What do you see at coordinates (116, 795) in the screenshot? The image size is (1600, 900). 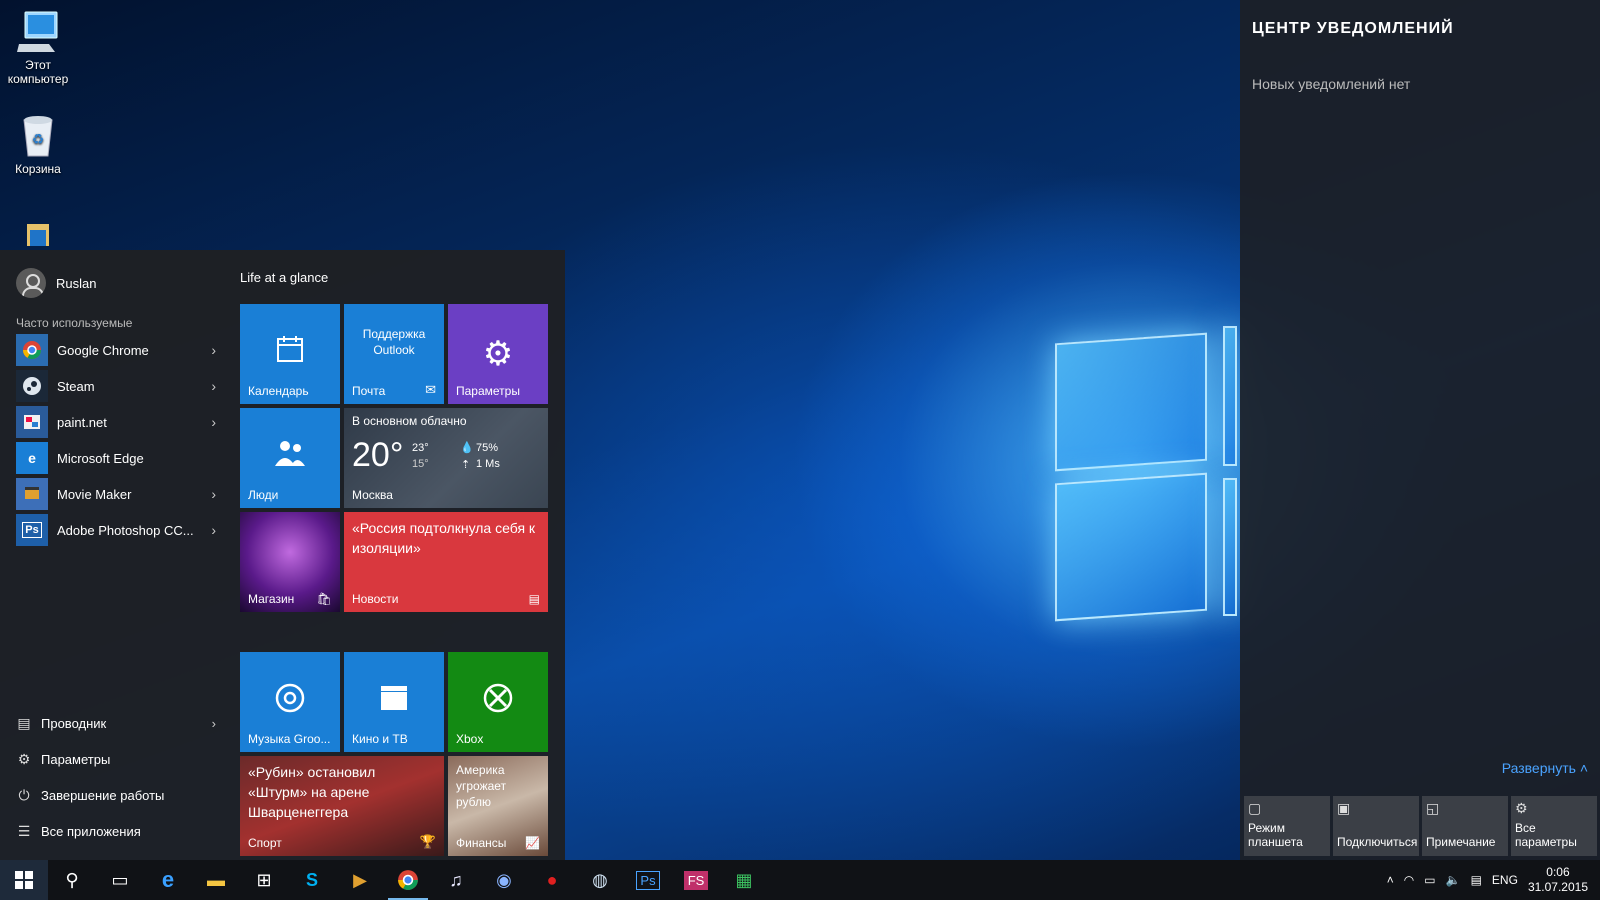 I see `power-item: ⏻ Завершение работы` at bounding box center [116, 795].